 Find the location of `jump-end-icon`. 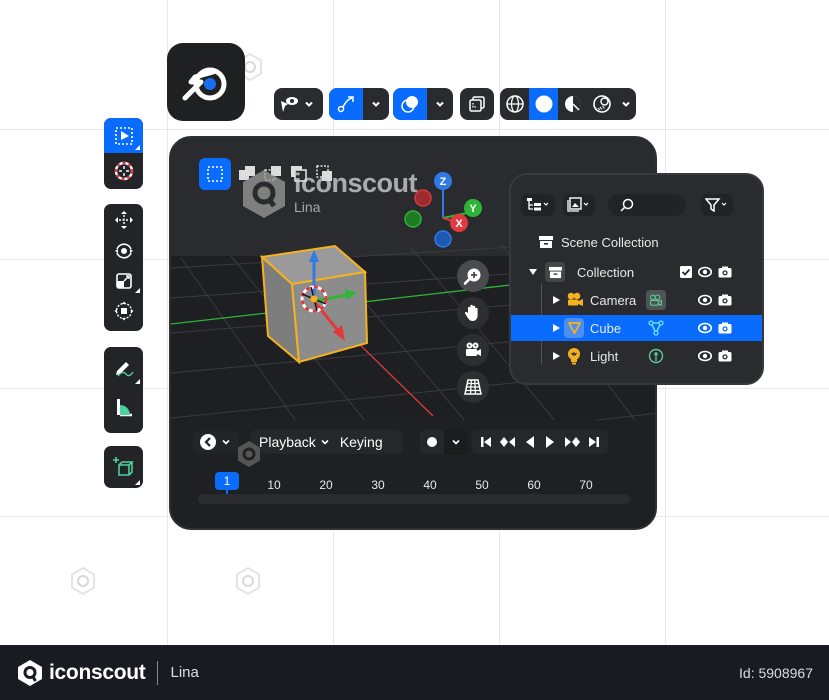

jump-end-icon is located at coordinates (594, 442).